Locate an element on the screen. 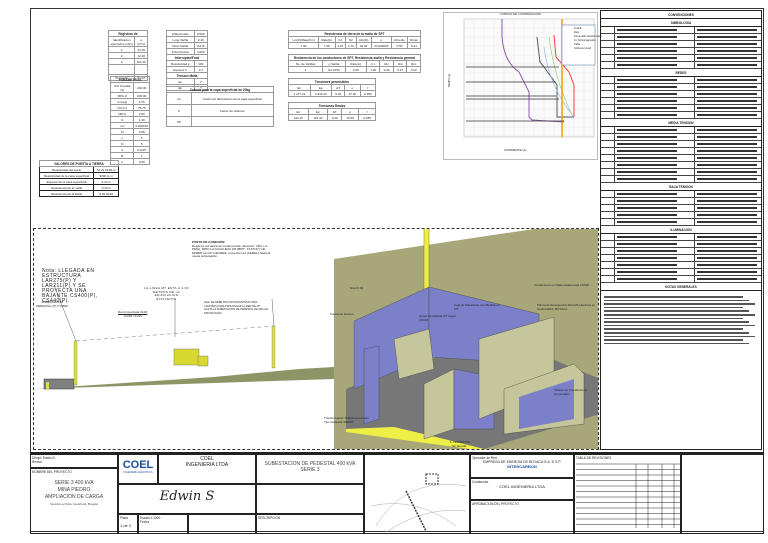 The width and height of the screenshot is (768, 543). constructor-cell: Constructor COEL INGENIERIA LTDA is located at coordinates (522, 489).